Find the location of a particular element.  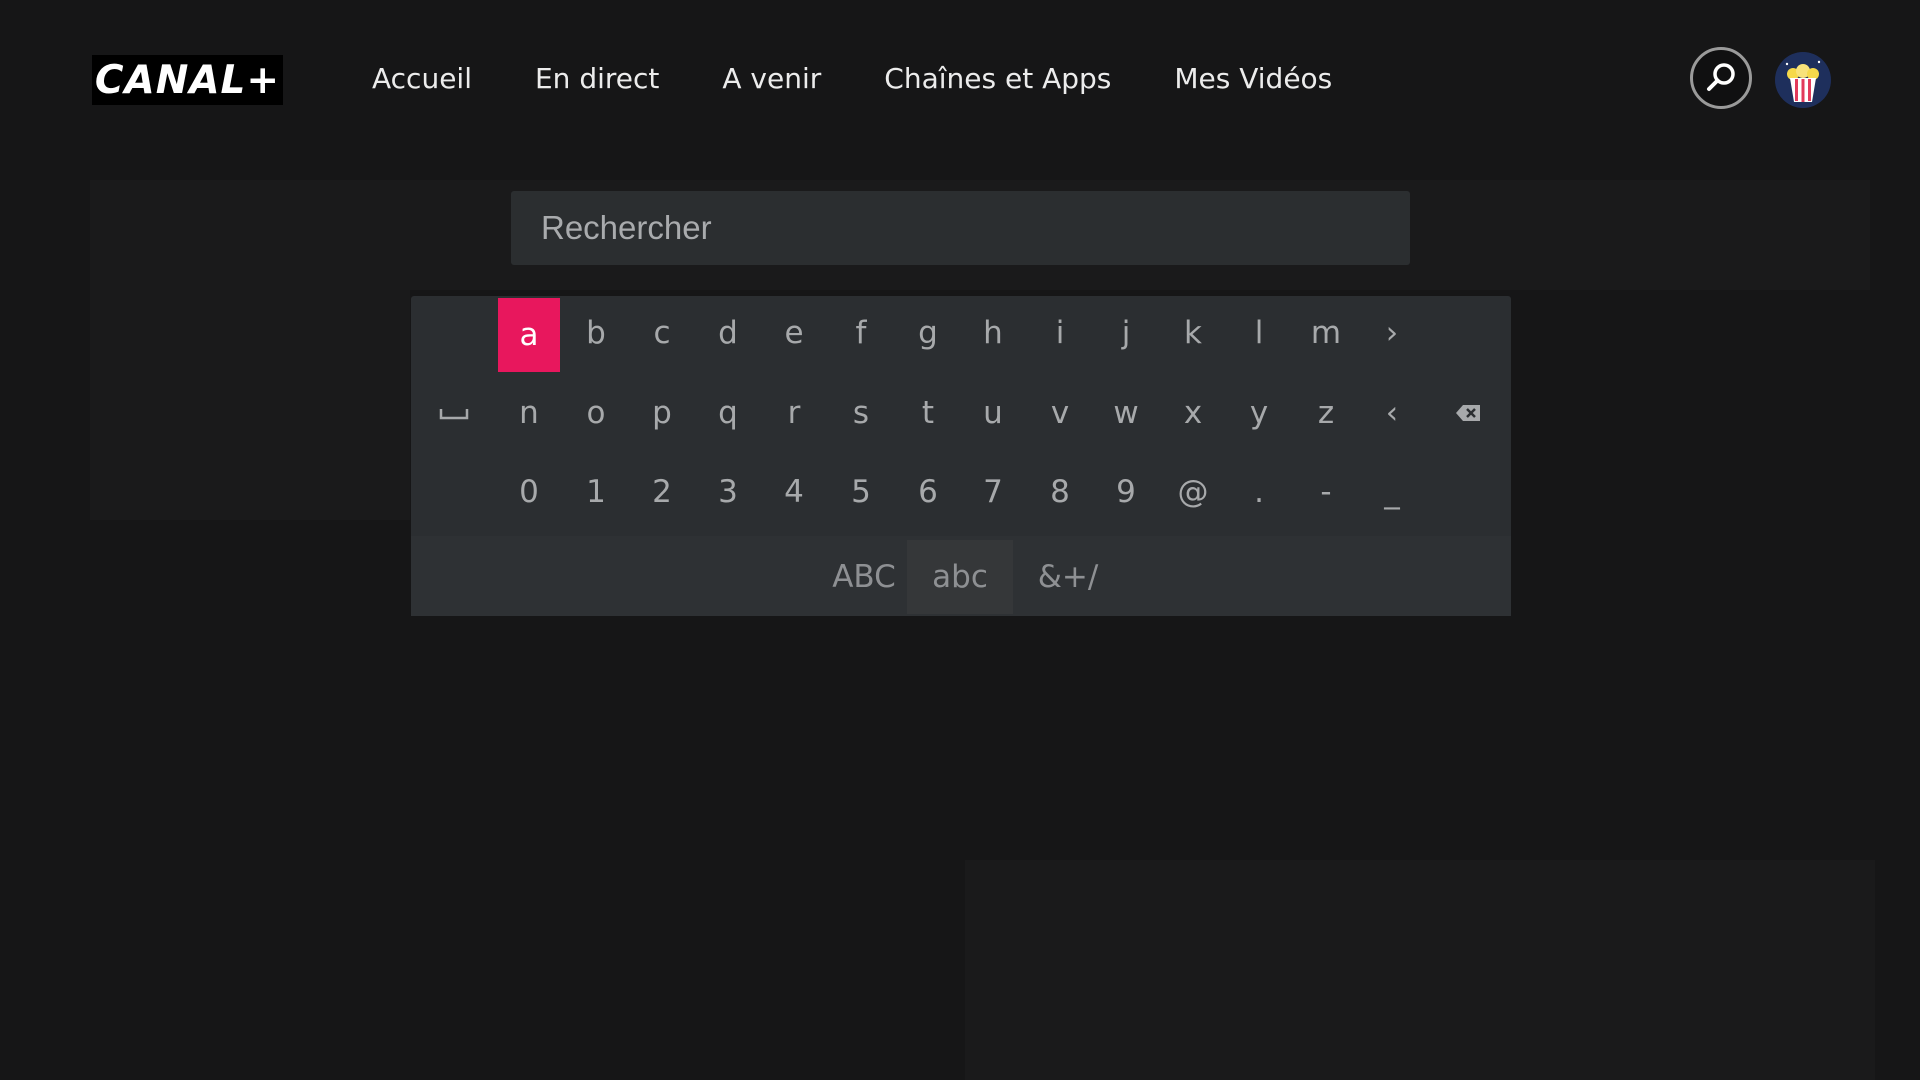

key-f: f is located at coordinates (861, 333).